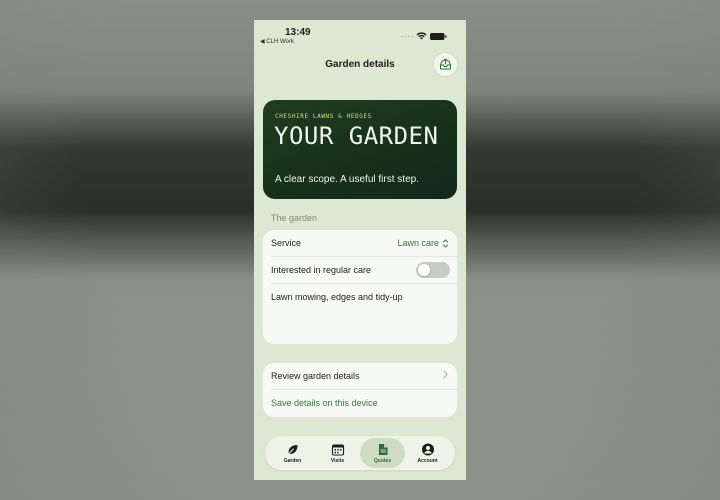  I want to click on regular-care-toggle, so click(433, 270).